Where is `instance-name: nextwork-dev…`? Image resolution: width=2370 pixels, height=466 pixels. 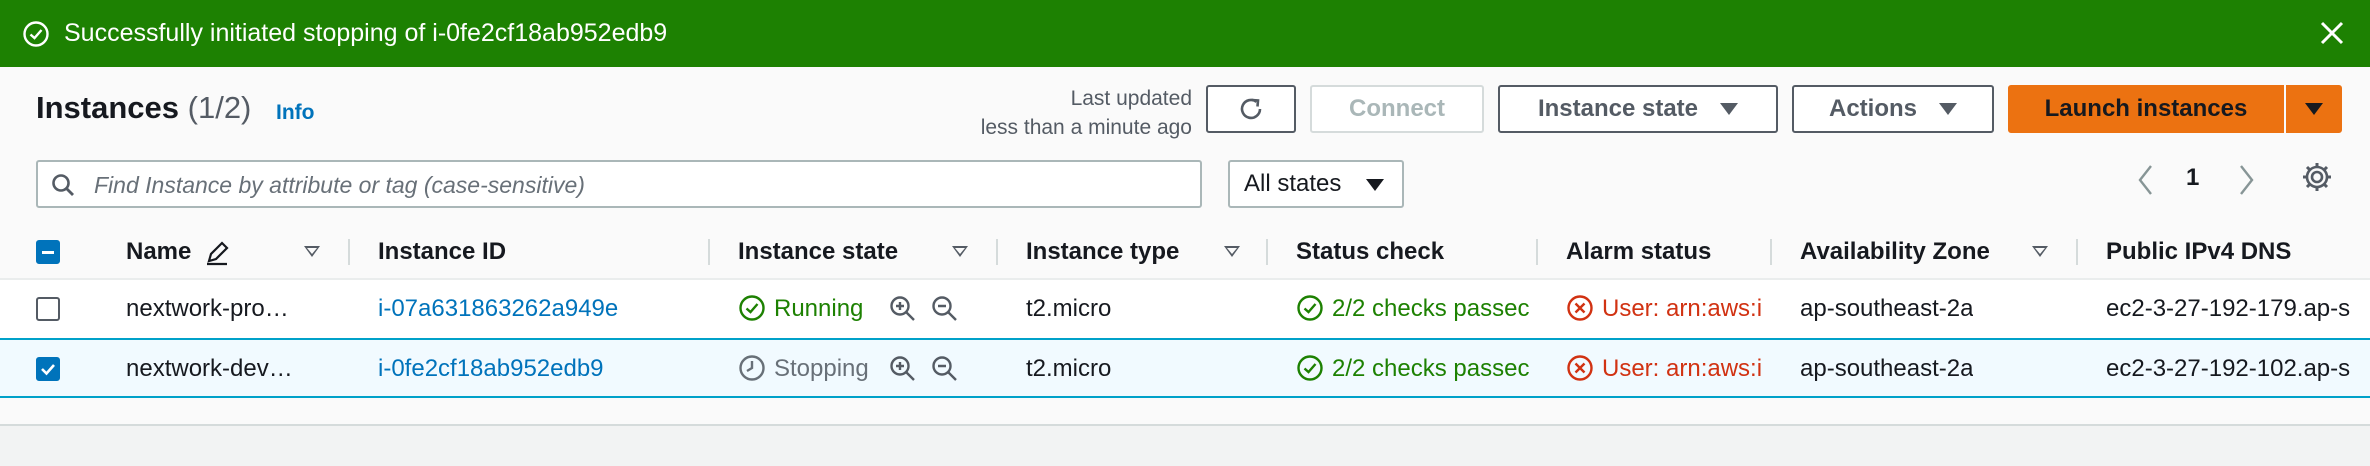 instance-name: nextwork-dev… is located at coordinates (209, 368).